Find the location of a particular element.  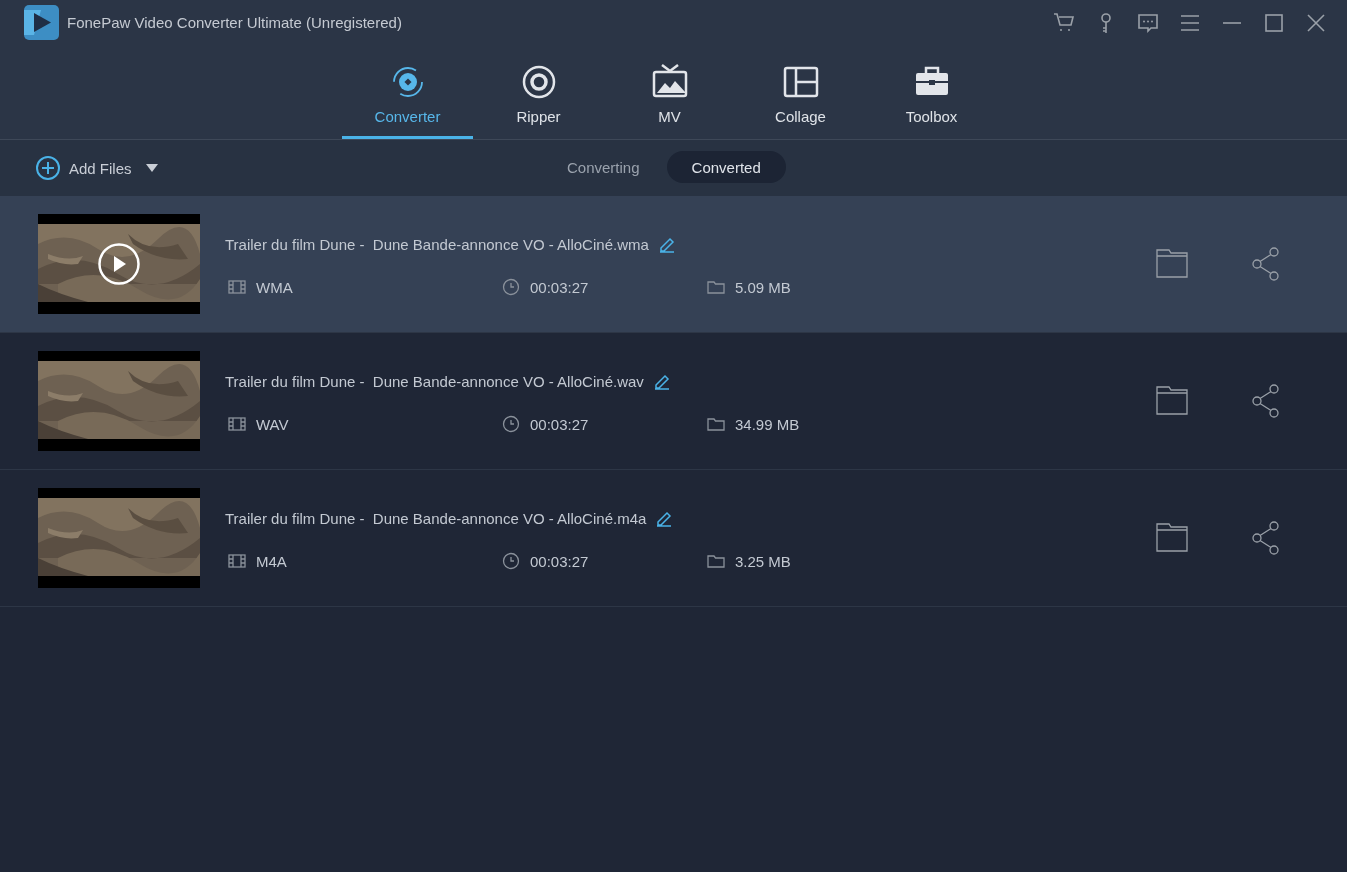

add-icon is located at coordinates (48, 168).